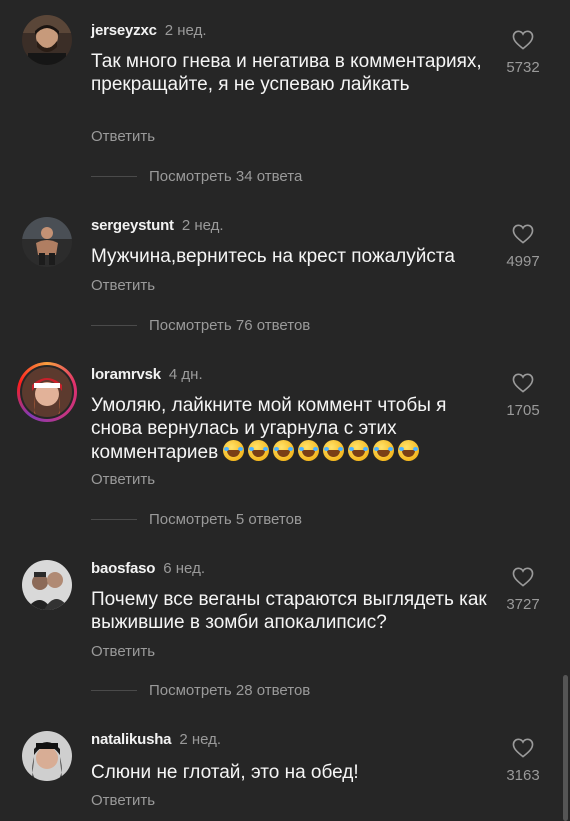 The width and height of the screenshot is (570, 821). Describe the element at coordinates (126, 374) in the screenshot. I see `username: loramrvsk` at that location.